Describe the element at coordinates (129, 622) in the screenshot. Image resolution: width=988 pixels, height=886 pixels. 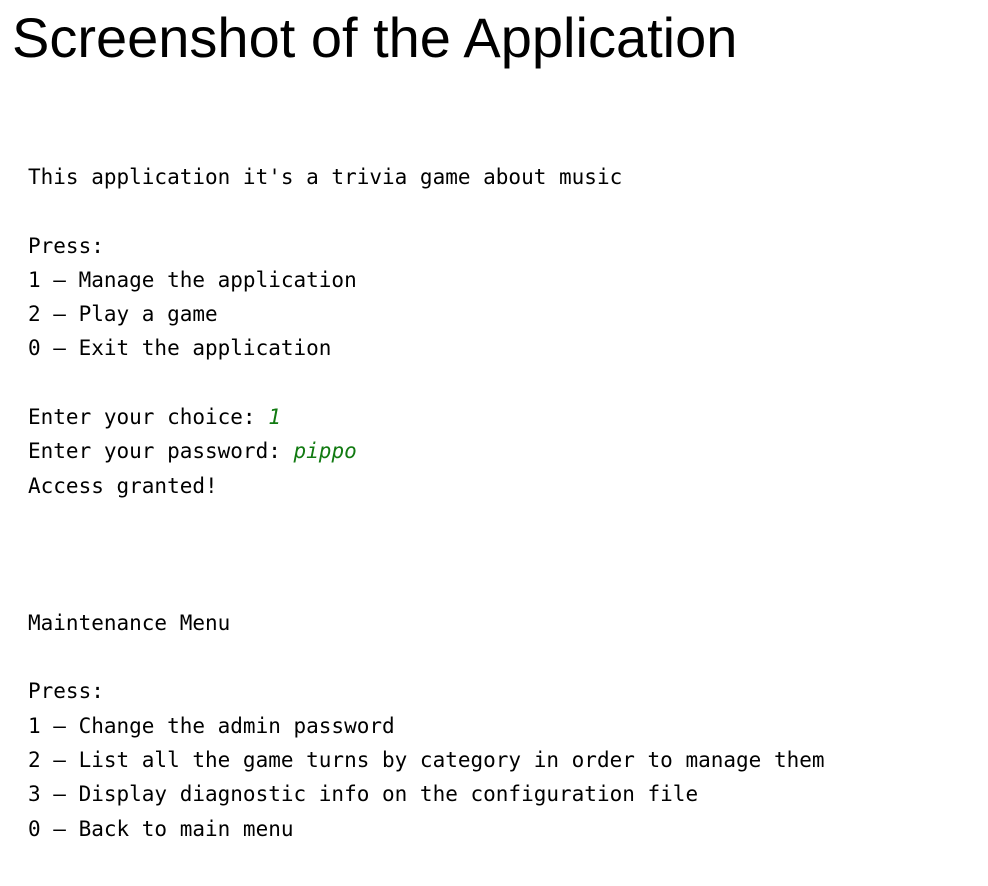
I see `maintenance-menu-title: Maintenance Menu` at that location.